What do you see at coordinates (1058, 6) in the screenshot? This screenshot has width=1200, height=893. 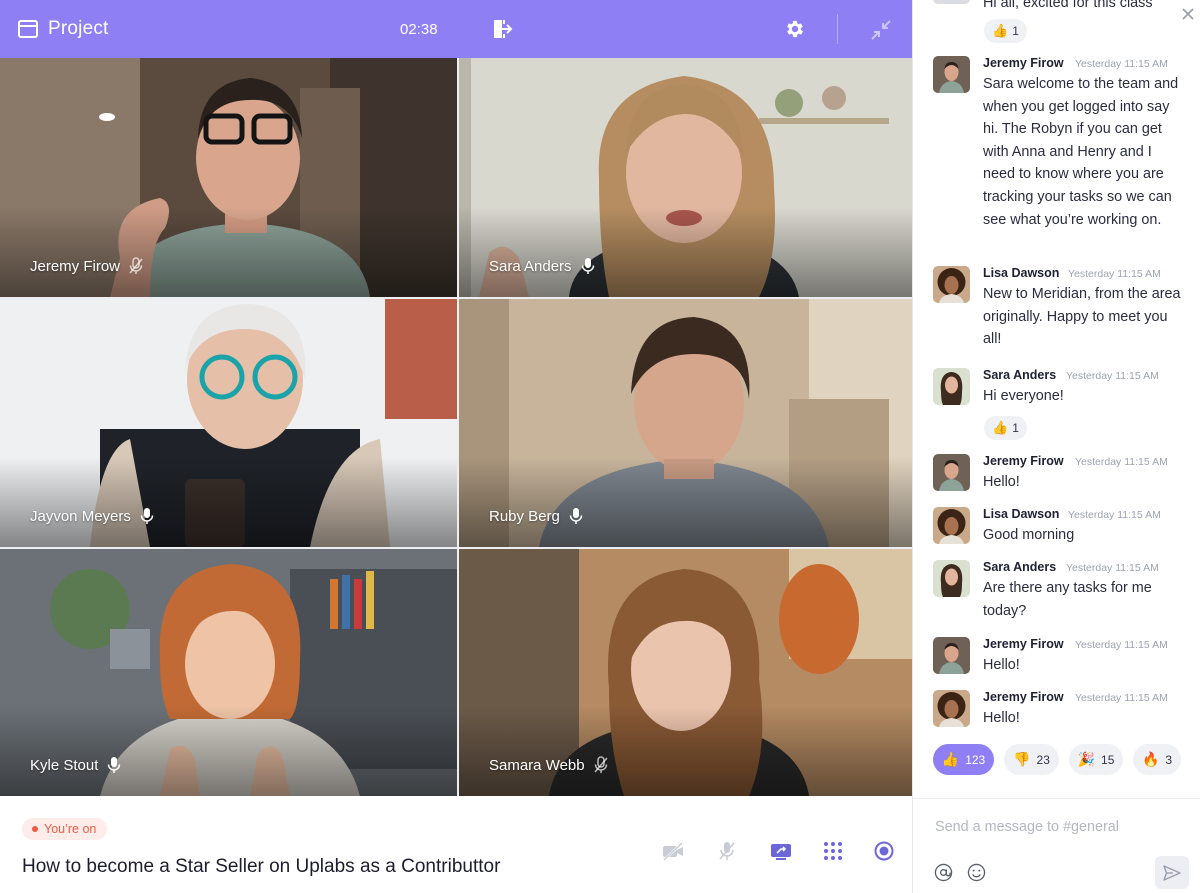 I see `chat-message-partial: Hi all, excited for this class` at bounding box center [1058, 6].